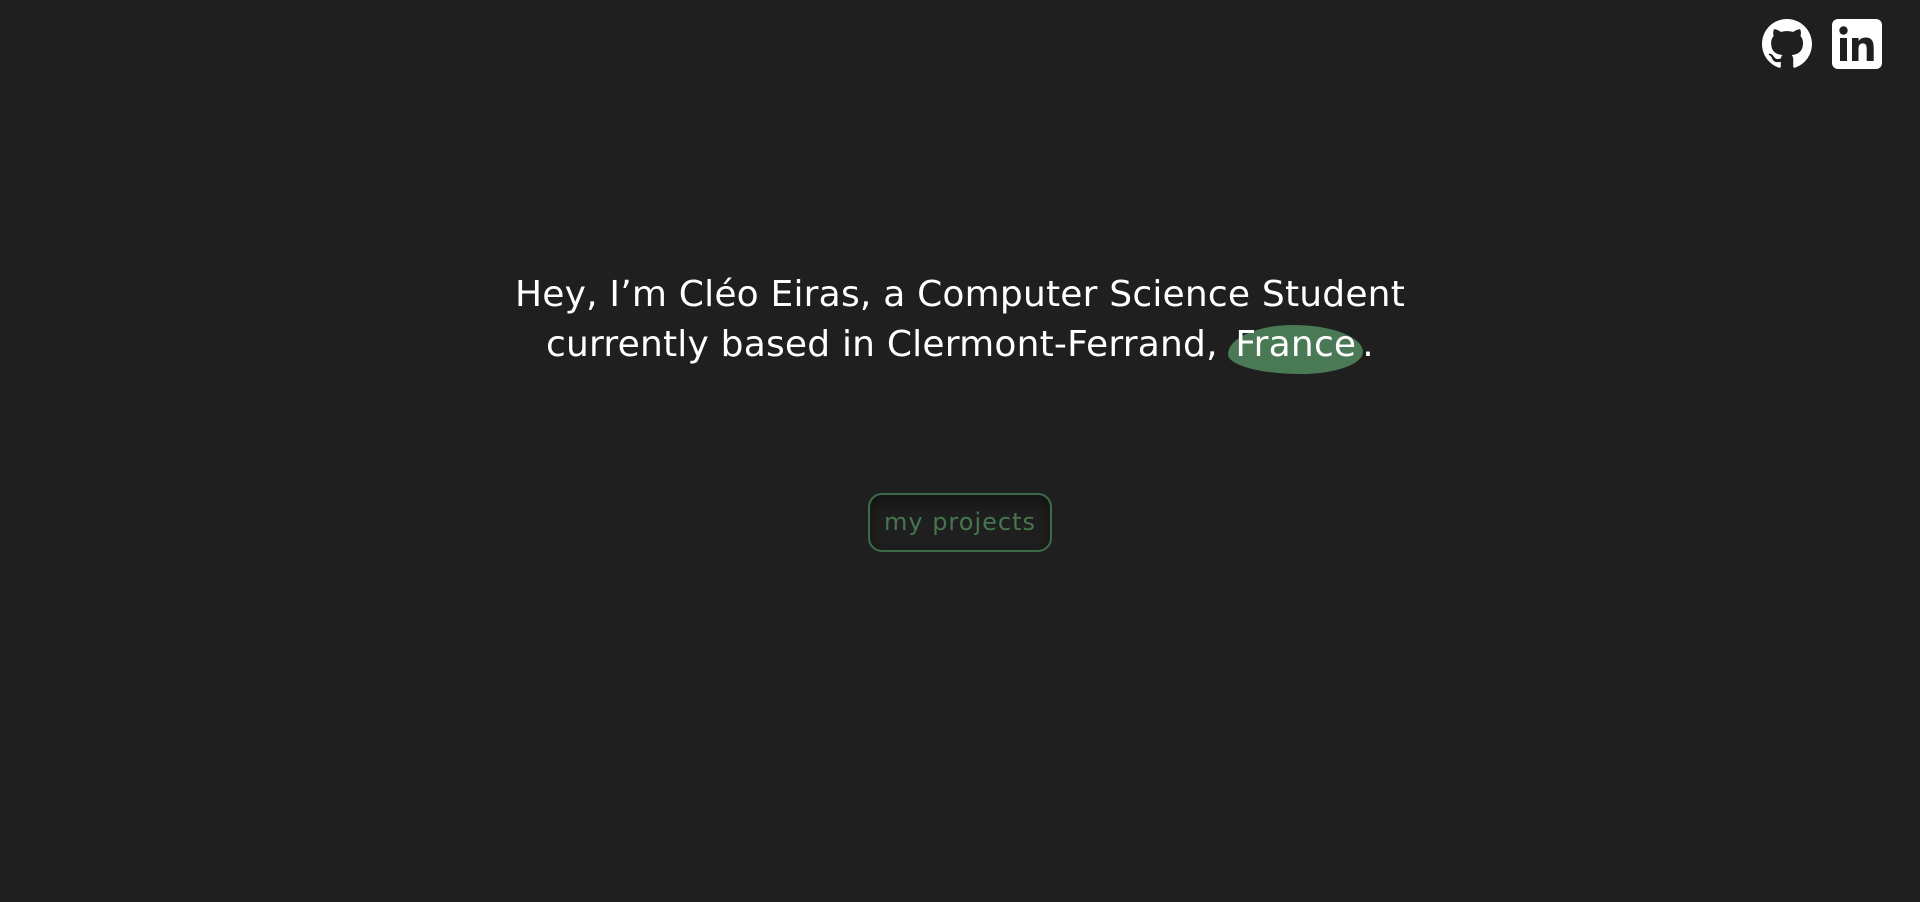  What do you see at coordinates (888, 344) in the screenshot?
I see `location-text: currently based in Clermont-Ferrand,` at bounding box center [888, 344].